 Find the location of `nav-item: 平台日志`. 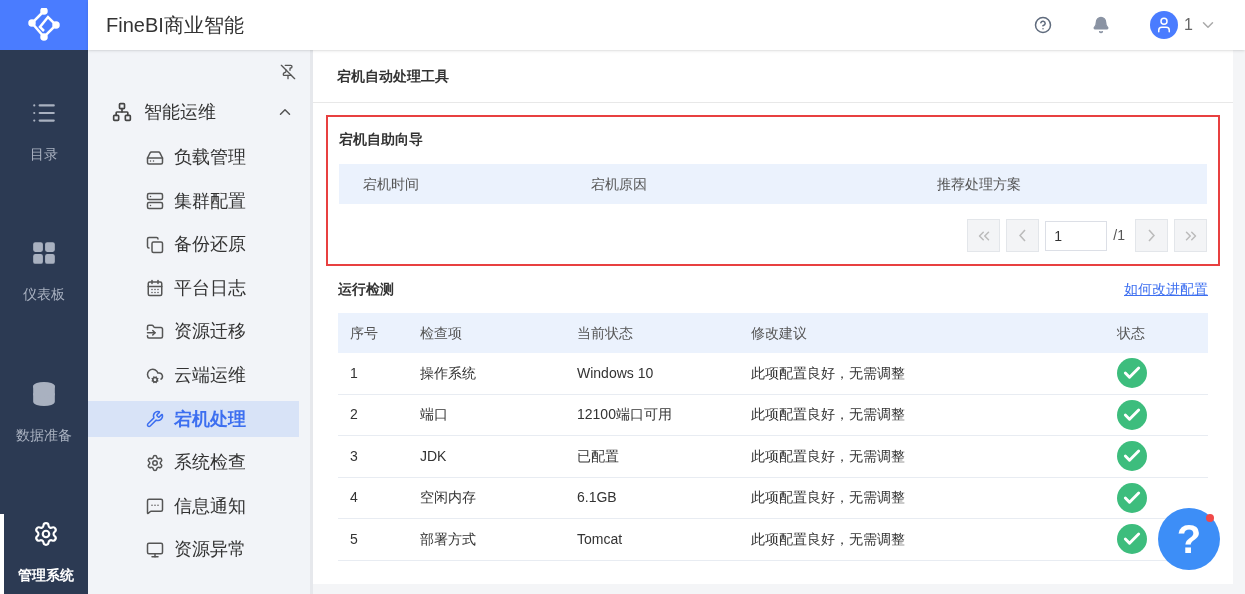

nav-item: 平台日志 is located at coordinates (193, 288).